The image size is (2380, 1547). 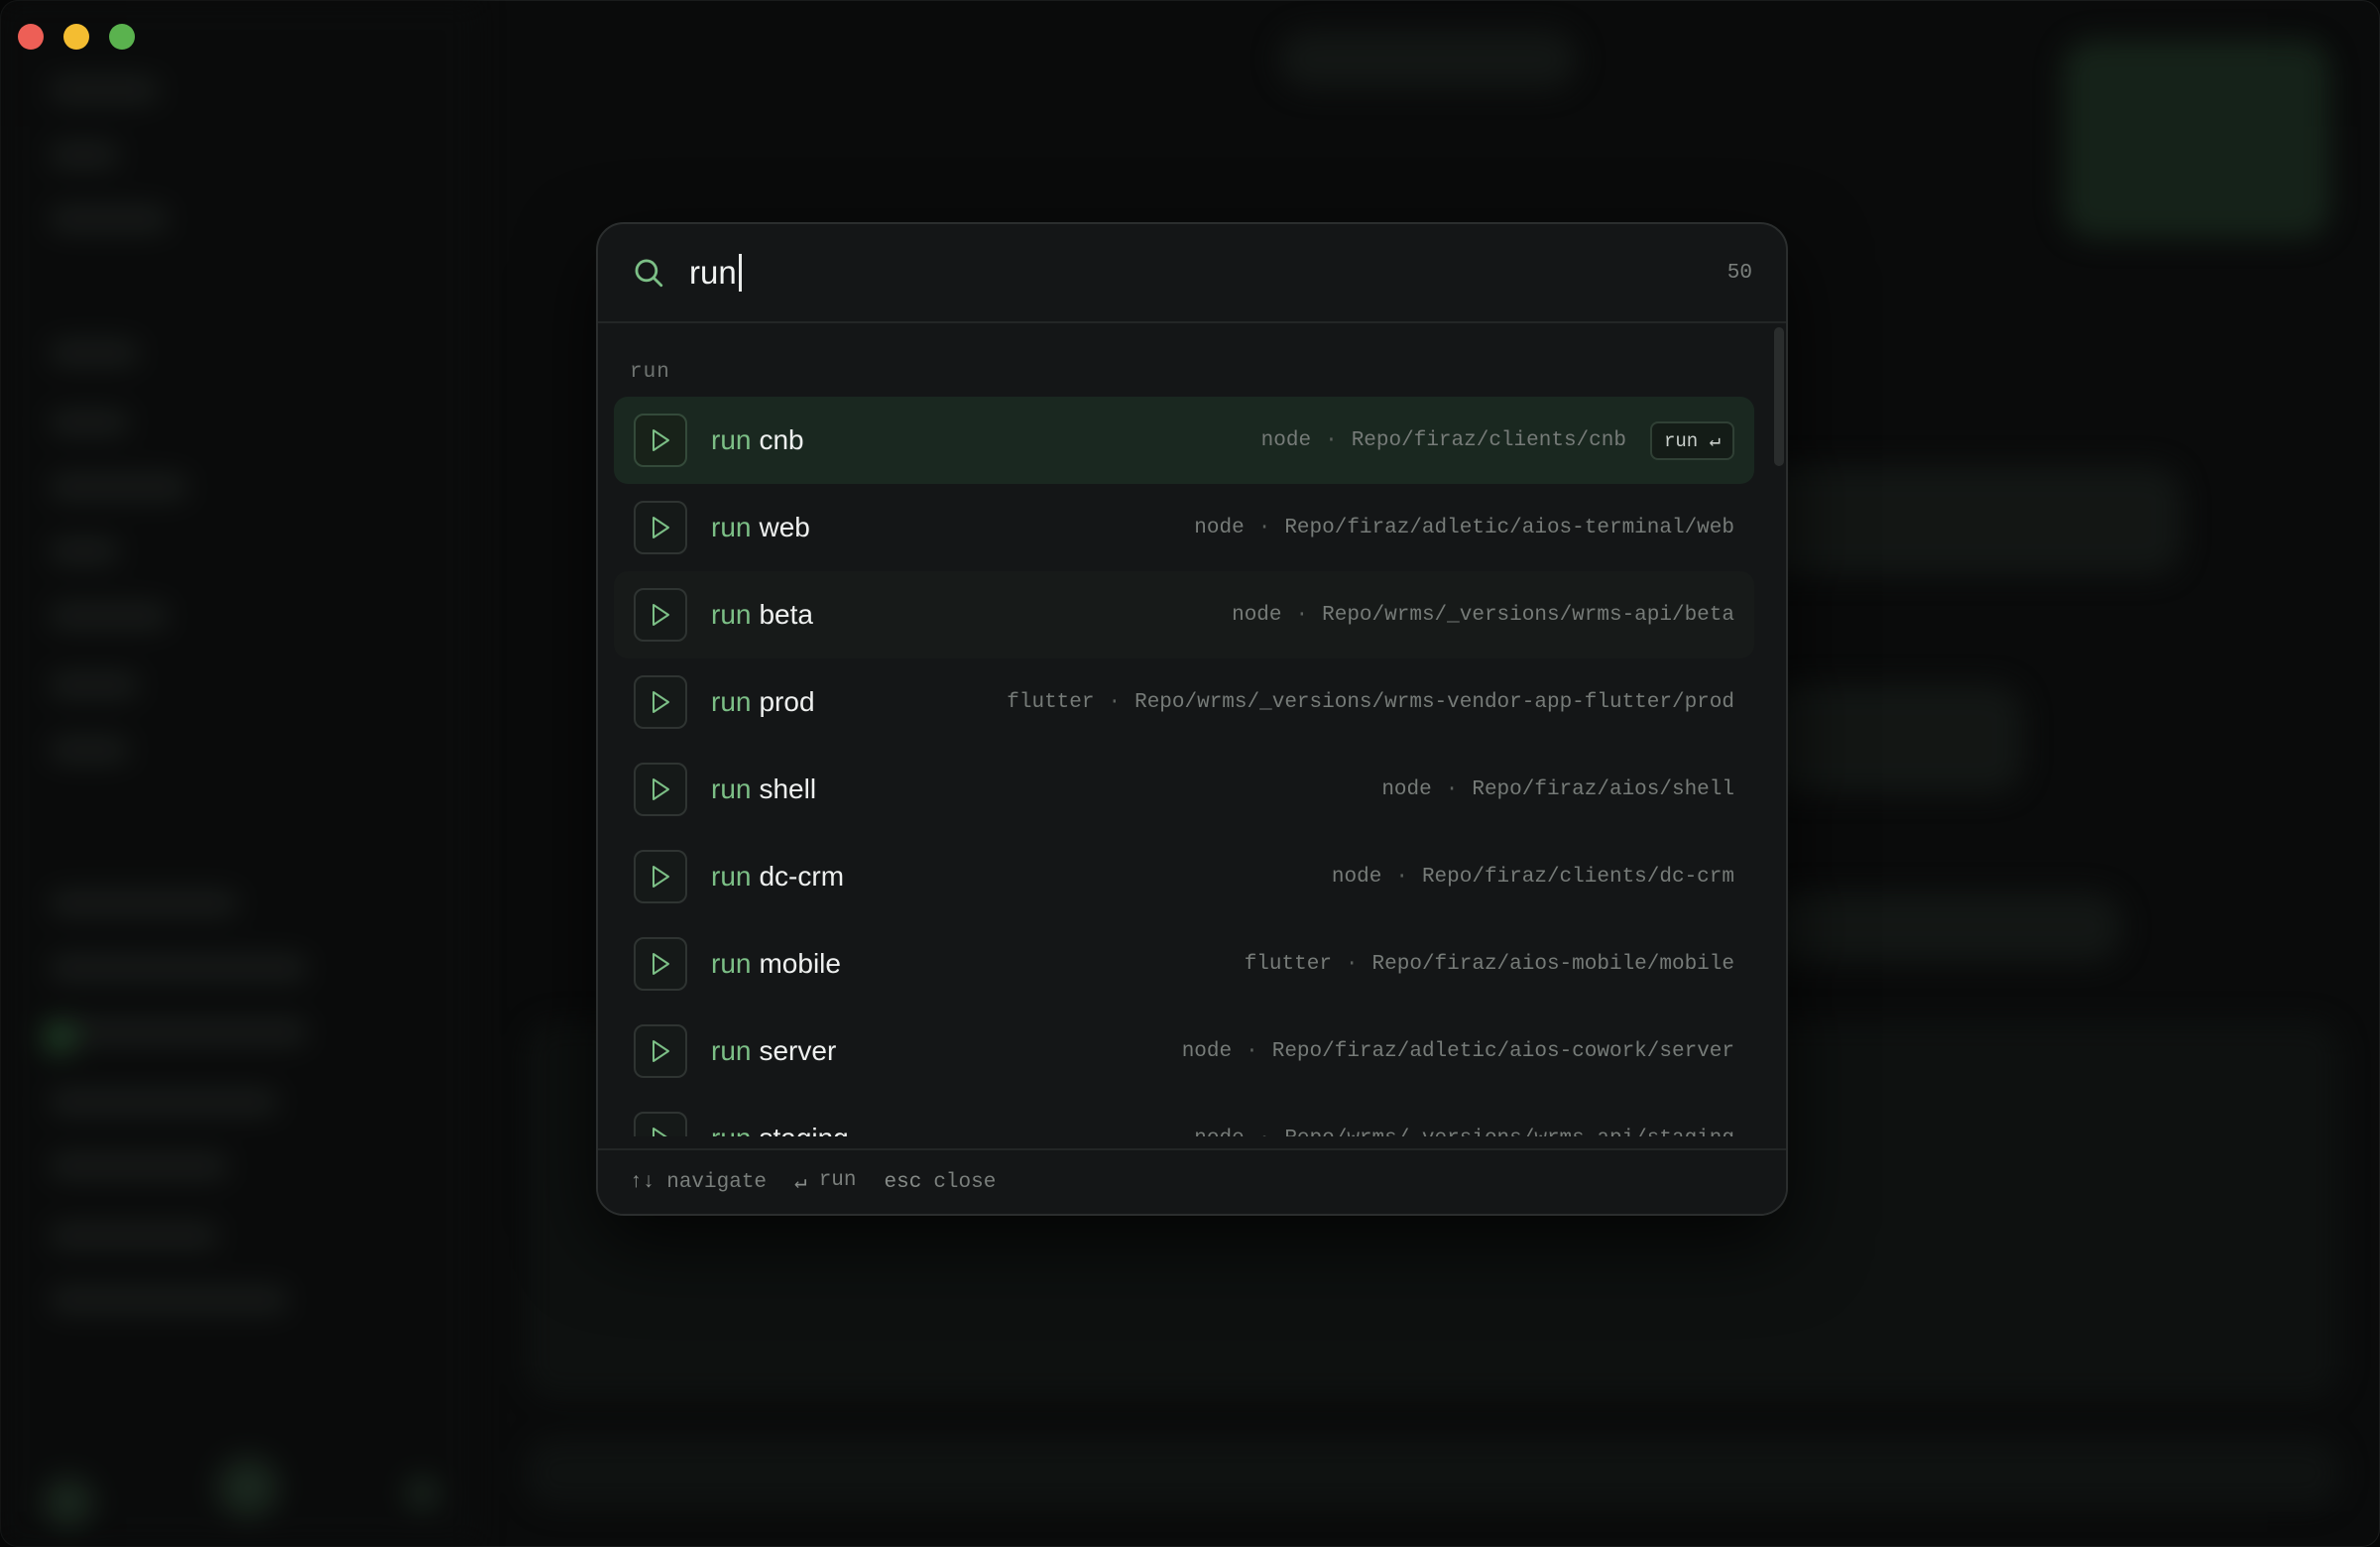 I want to click on result-path: Repo/firaz/aios/shell, so click(x=1603, y=789).